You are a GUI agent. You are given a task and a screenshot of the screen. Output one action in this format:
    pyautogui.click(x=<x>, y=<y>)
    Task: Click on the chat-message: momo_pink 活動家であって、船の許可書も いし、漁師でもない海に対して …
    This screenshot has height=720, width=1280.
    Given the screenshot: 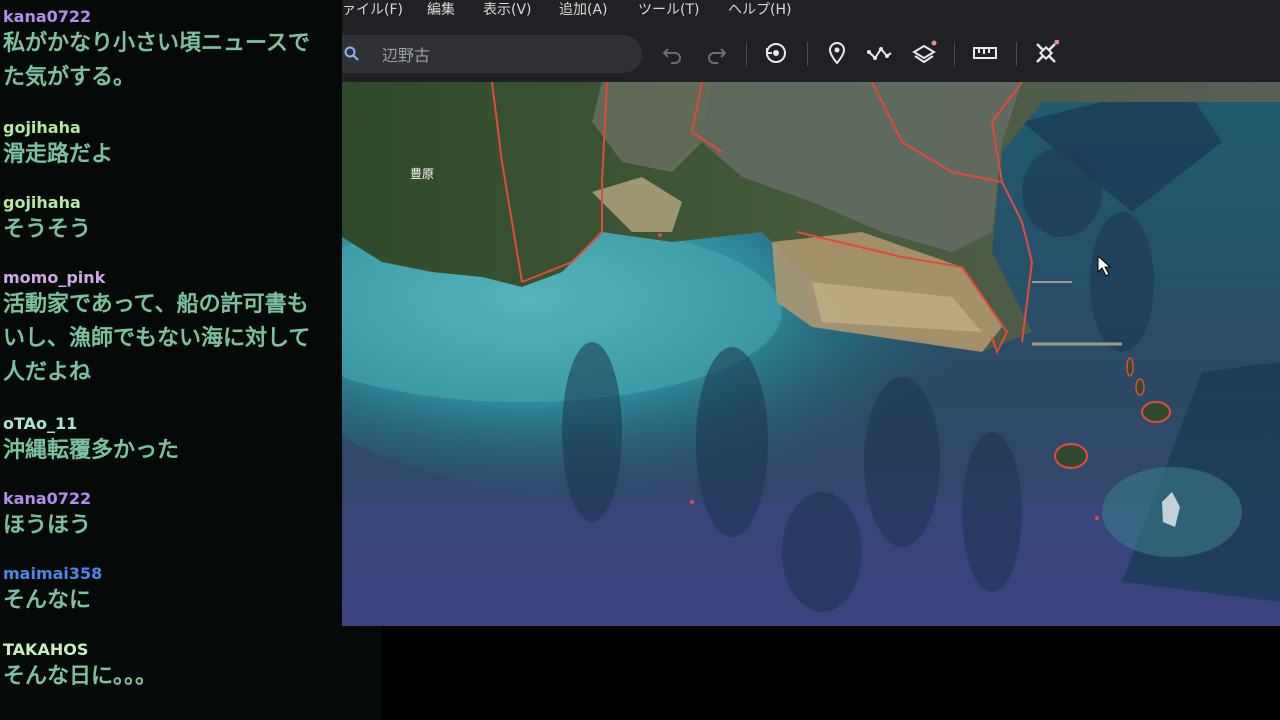 What is the action you would take?
    pyautogui.click(x=172, y=329)
    